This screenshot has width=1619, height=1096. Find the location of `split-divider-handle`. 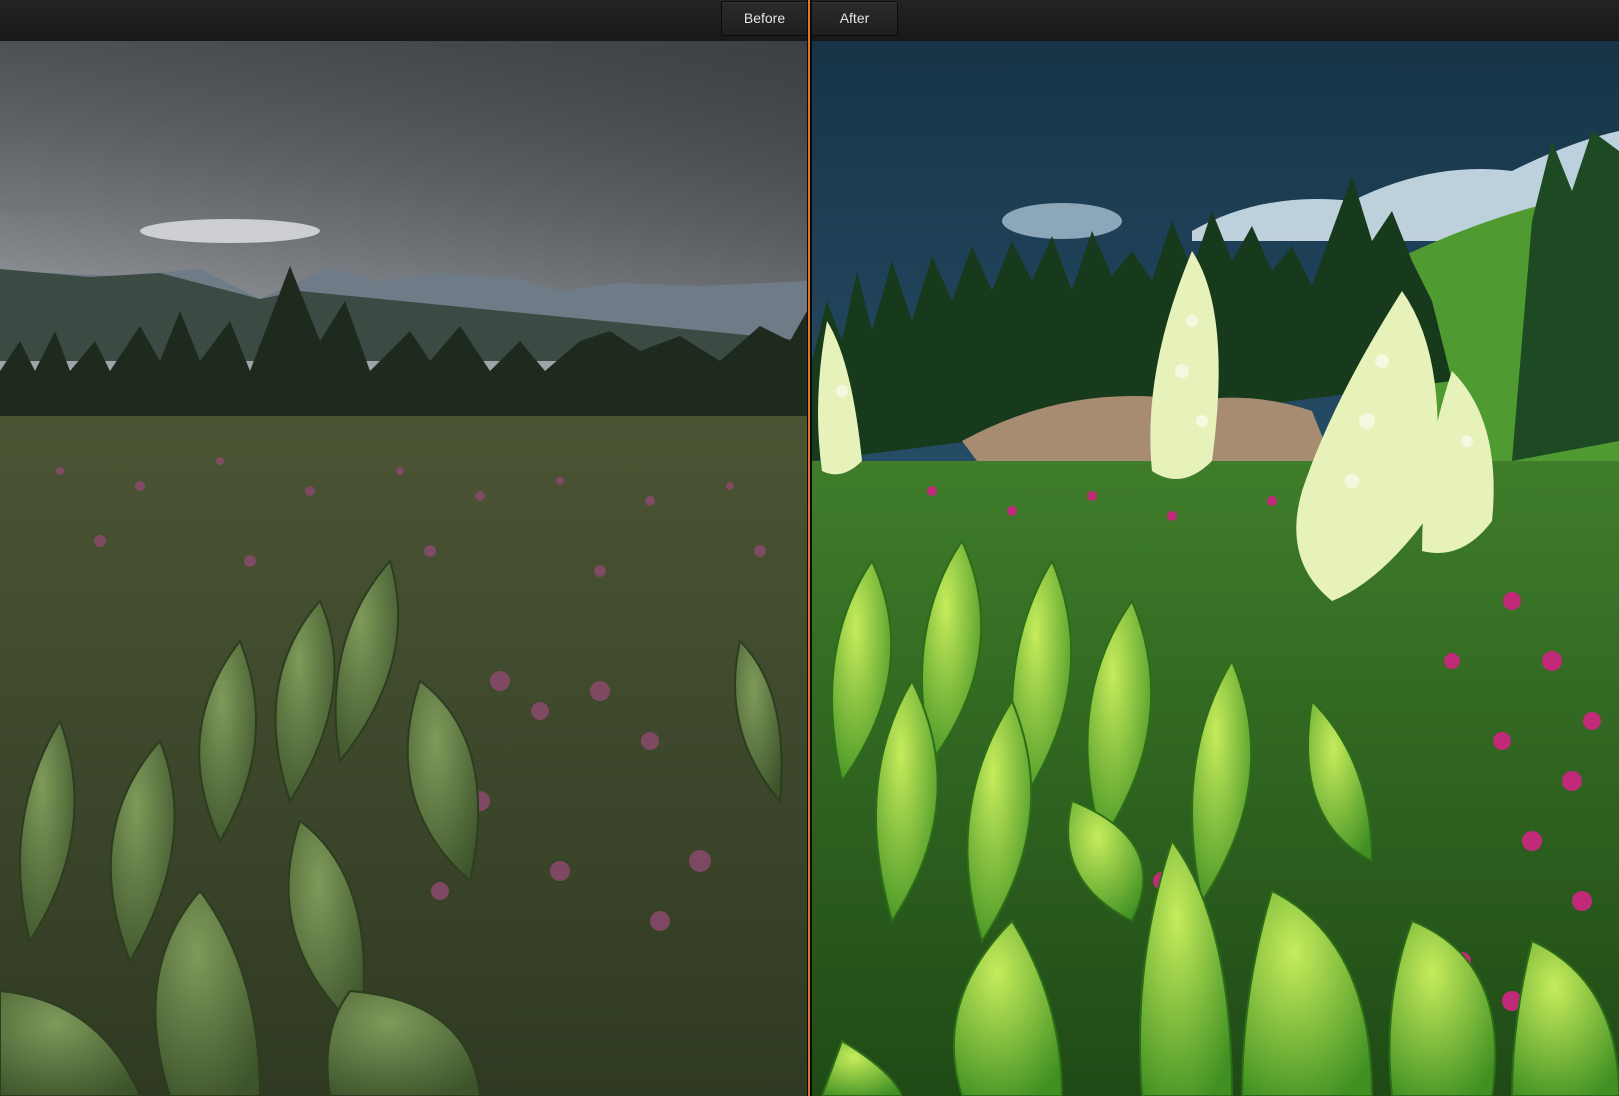

split-divider-handle is located at coordinates (809, 548).